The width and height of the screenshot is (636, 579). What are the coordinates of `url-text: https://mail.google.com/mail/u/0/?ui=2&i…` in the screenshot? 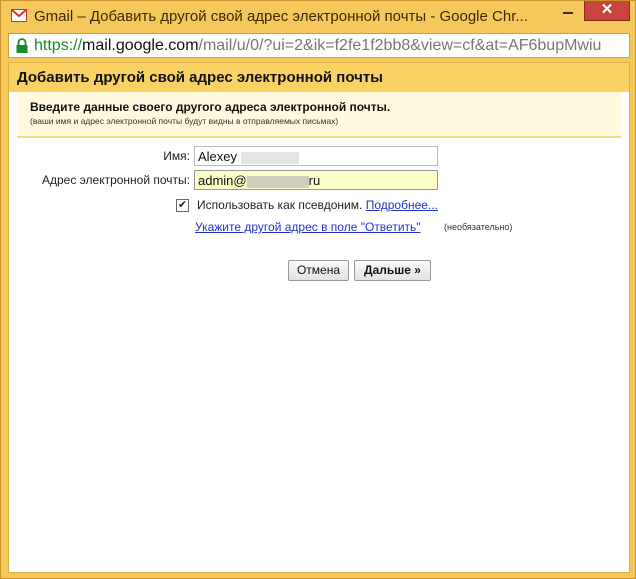 It's located at (317, 46).